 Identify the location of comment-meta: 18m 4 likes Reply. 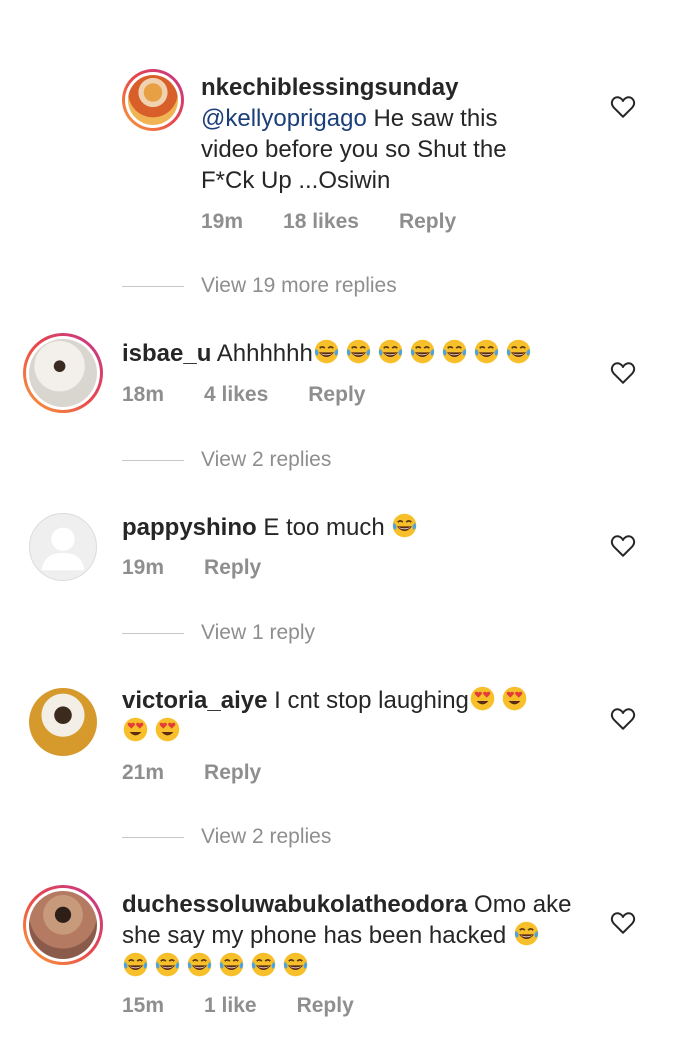
(263, 395).